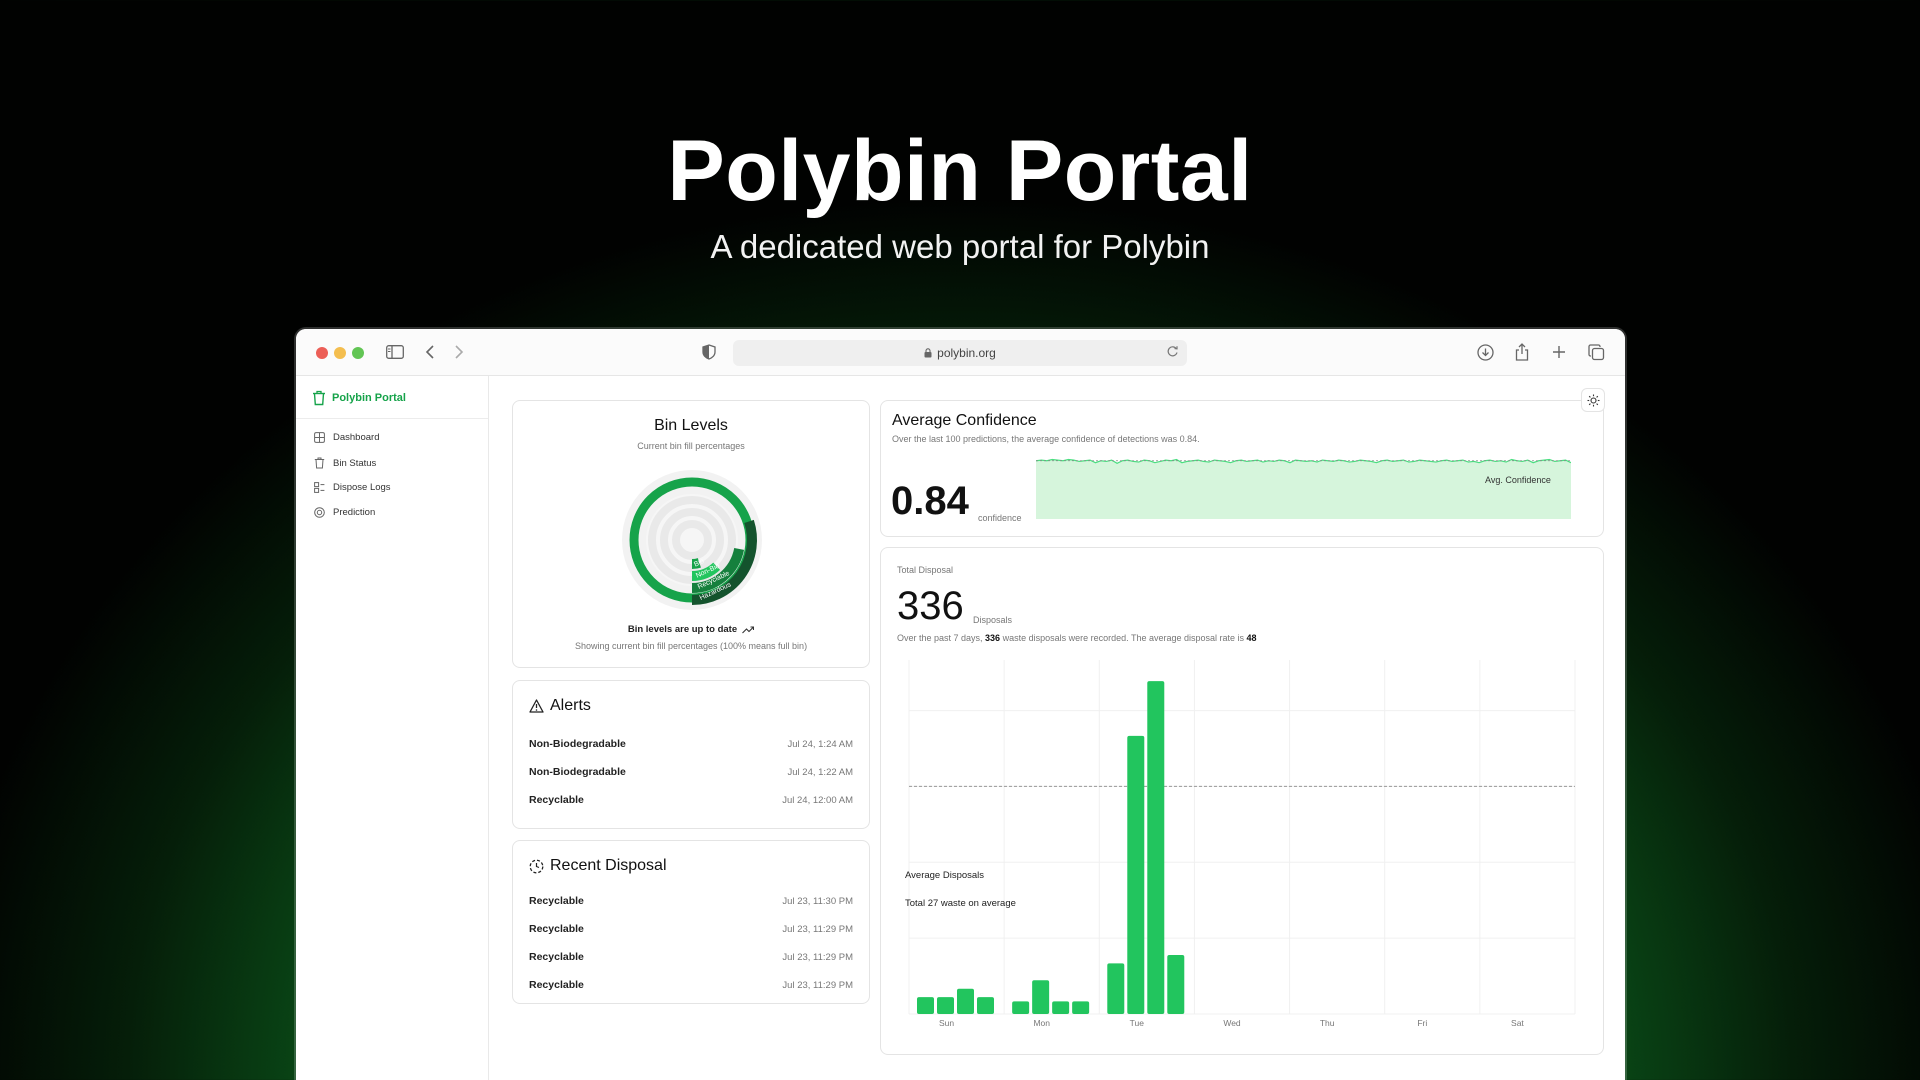  What do you see at coordinates (1485, 352) in the screenshot?
I see `download-icon` at bounding box center [1485, 352].